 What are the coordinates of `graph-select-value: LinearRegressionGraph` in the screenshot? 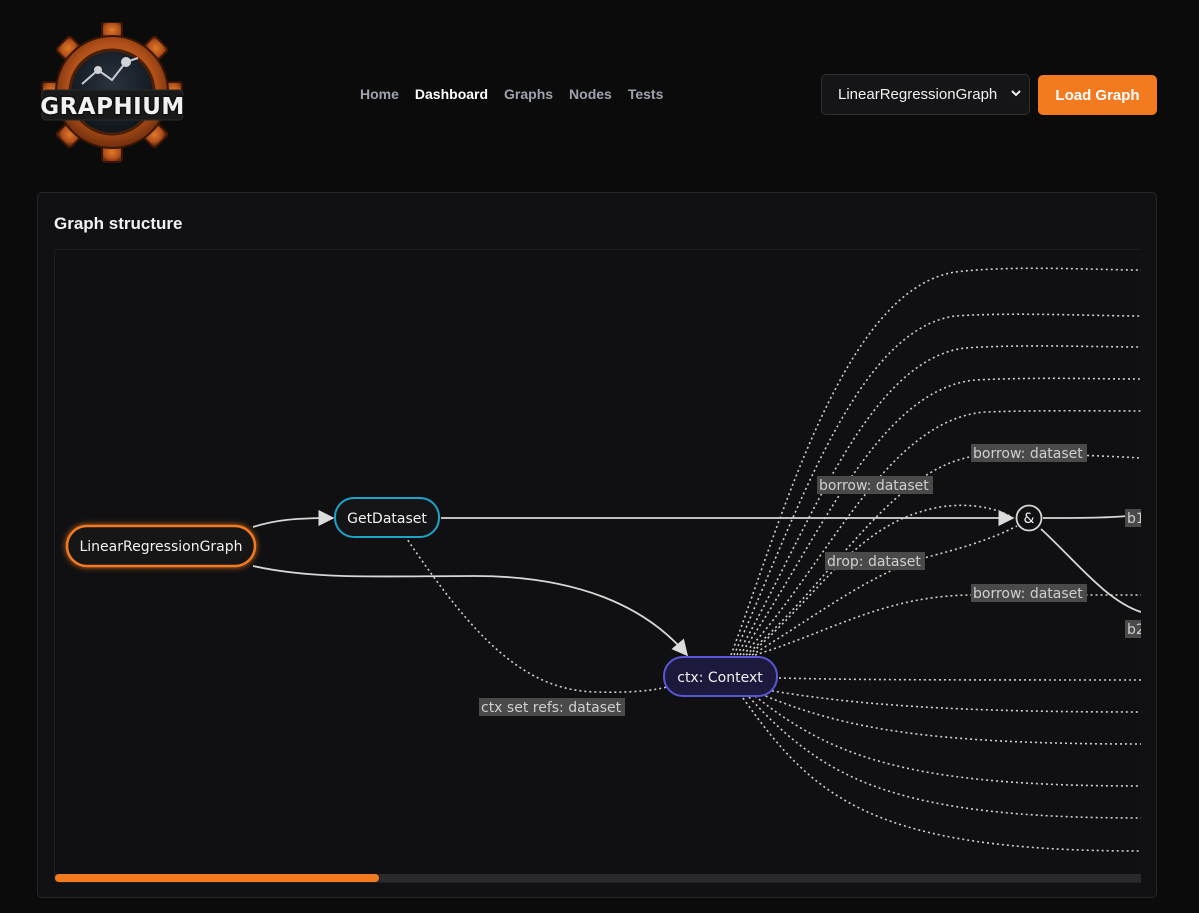 It's located at (918, 94).